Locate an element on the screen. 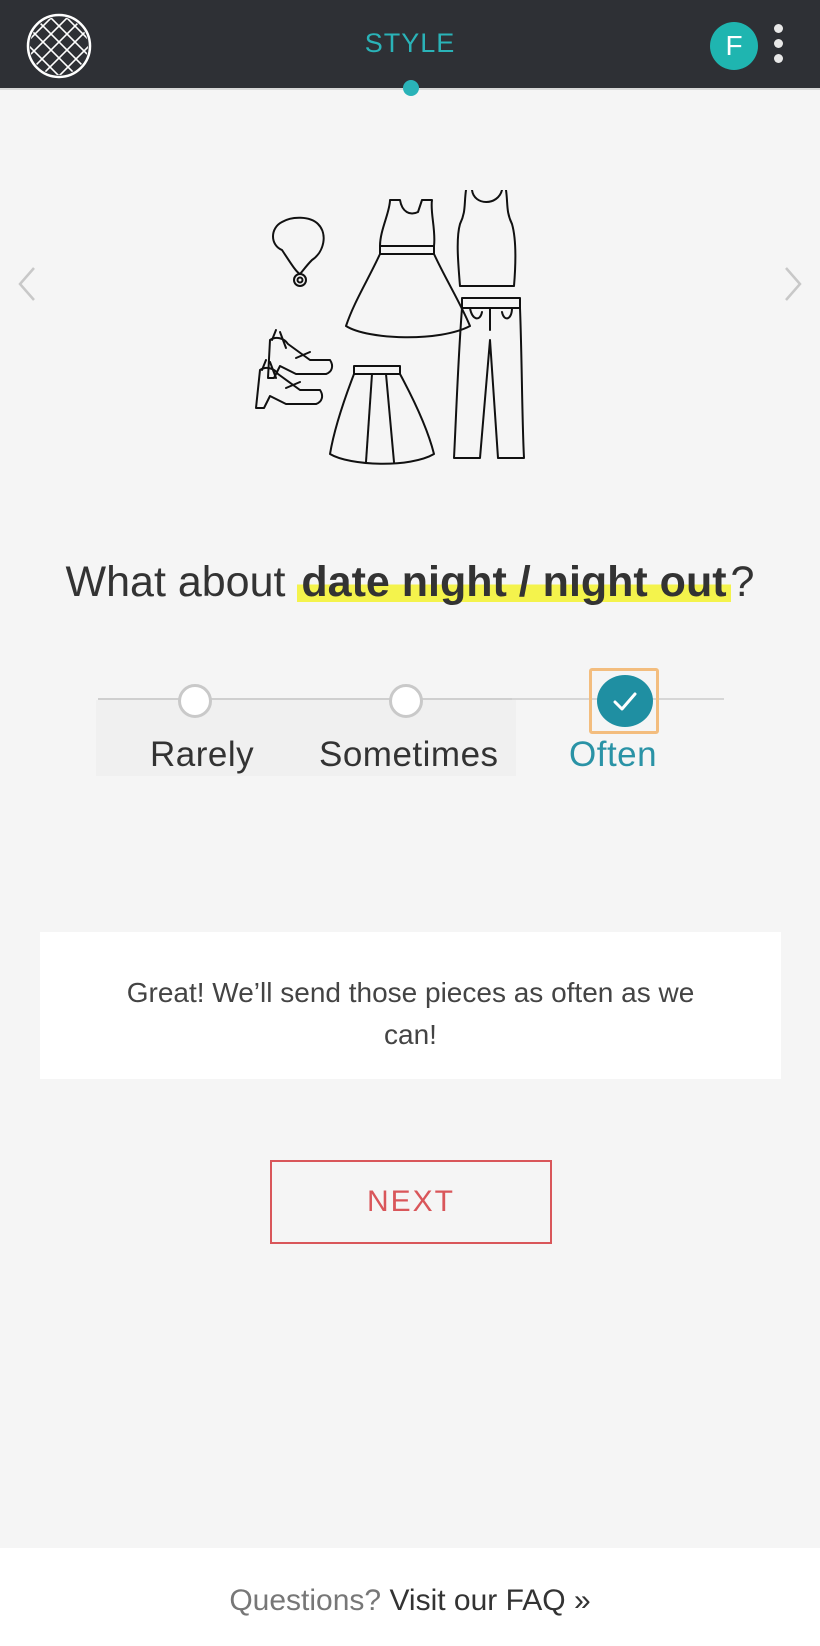 The image size is (820, 1646). footer: Questions? Visit our FAQ » is located at coordinates (410, 1597).